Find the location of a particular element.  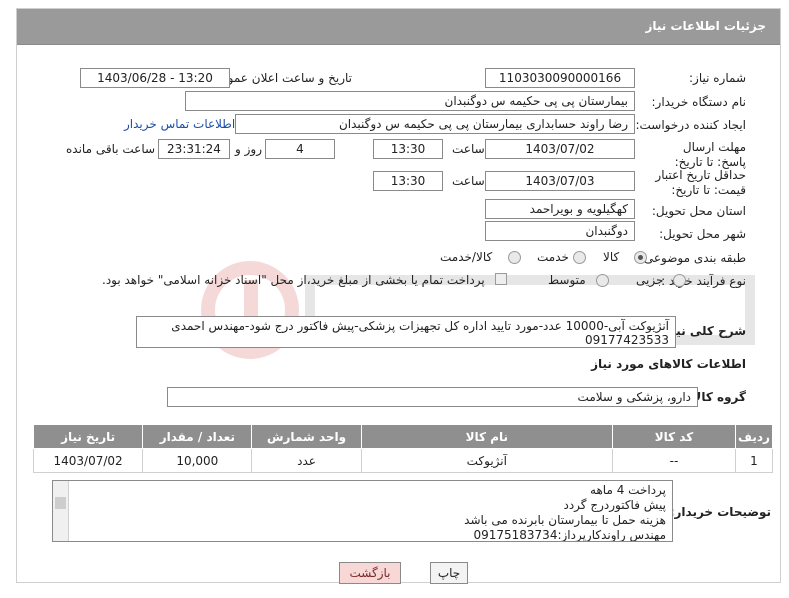

buyer-org-field: بیمارستان پی پی حکیمه س دوگنبدان is located at coordinates (410, 101).